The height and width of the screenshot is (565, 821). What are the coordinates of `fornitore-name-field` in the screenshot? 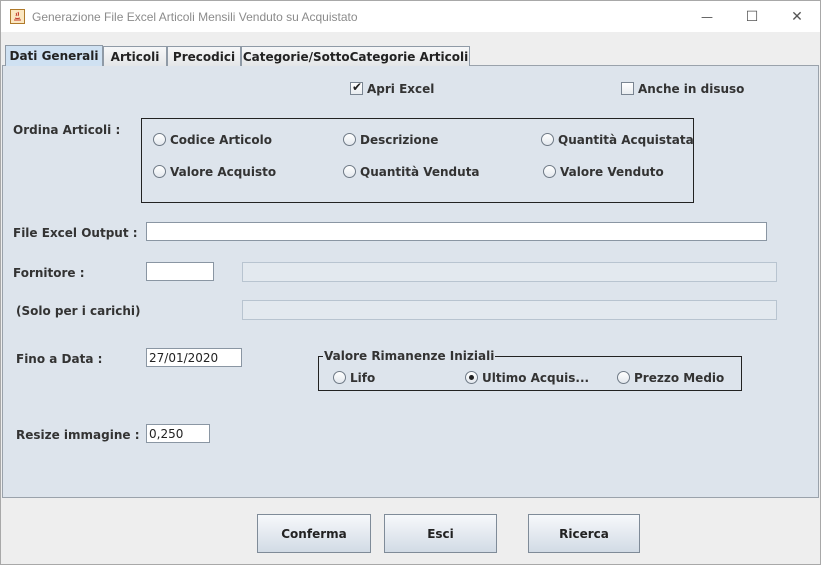 It's located at (509, 272).